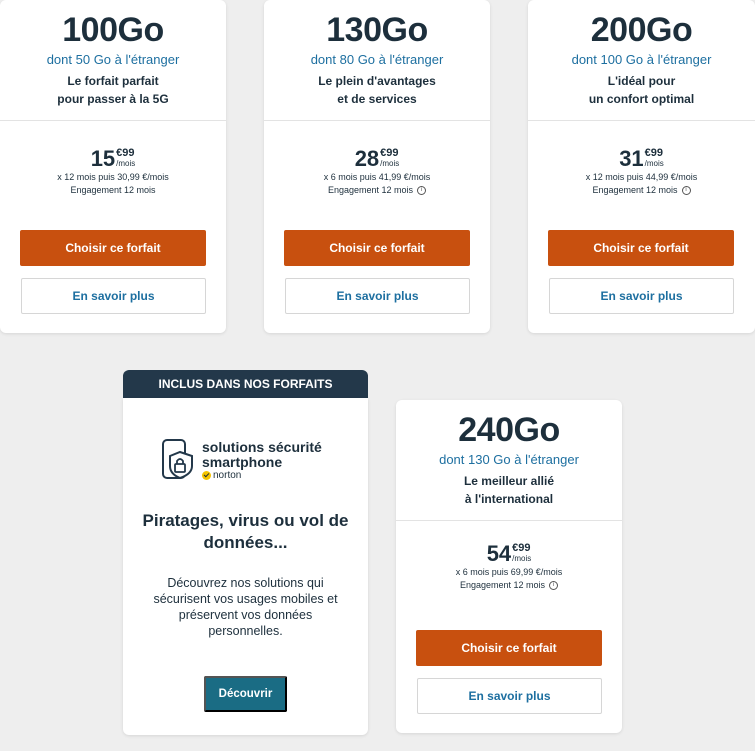 The height and width of the screenshot is (751, 755). I want to click on plan-tagline-line1: Le plein d'avantages, so click(377, 81).